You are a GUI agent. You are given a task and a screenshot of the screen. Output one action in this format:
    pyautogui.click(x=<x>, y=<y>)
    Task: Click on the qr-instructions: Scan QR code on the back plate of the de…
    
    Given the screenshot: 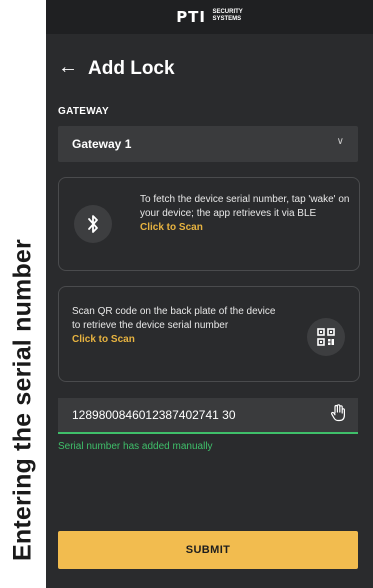 What is the action you would take?
    pyautogui.click(x=177, y=326)
    